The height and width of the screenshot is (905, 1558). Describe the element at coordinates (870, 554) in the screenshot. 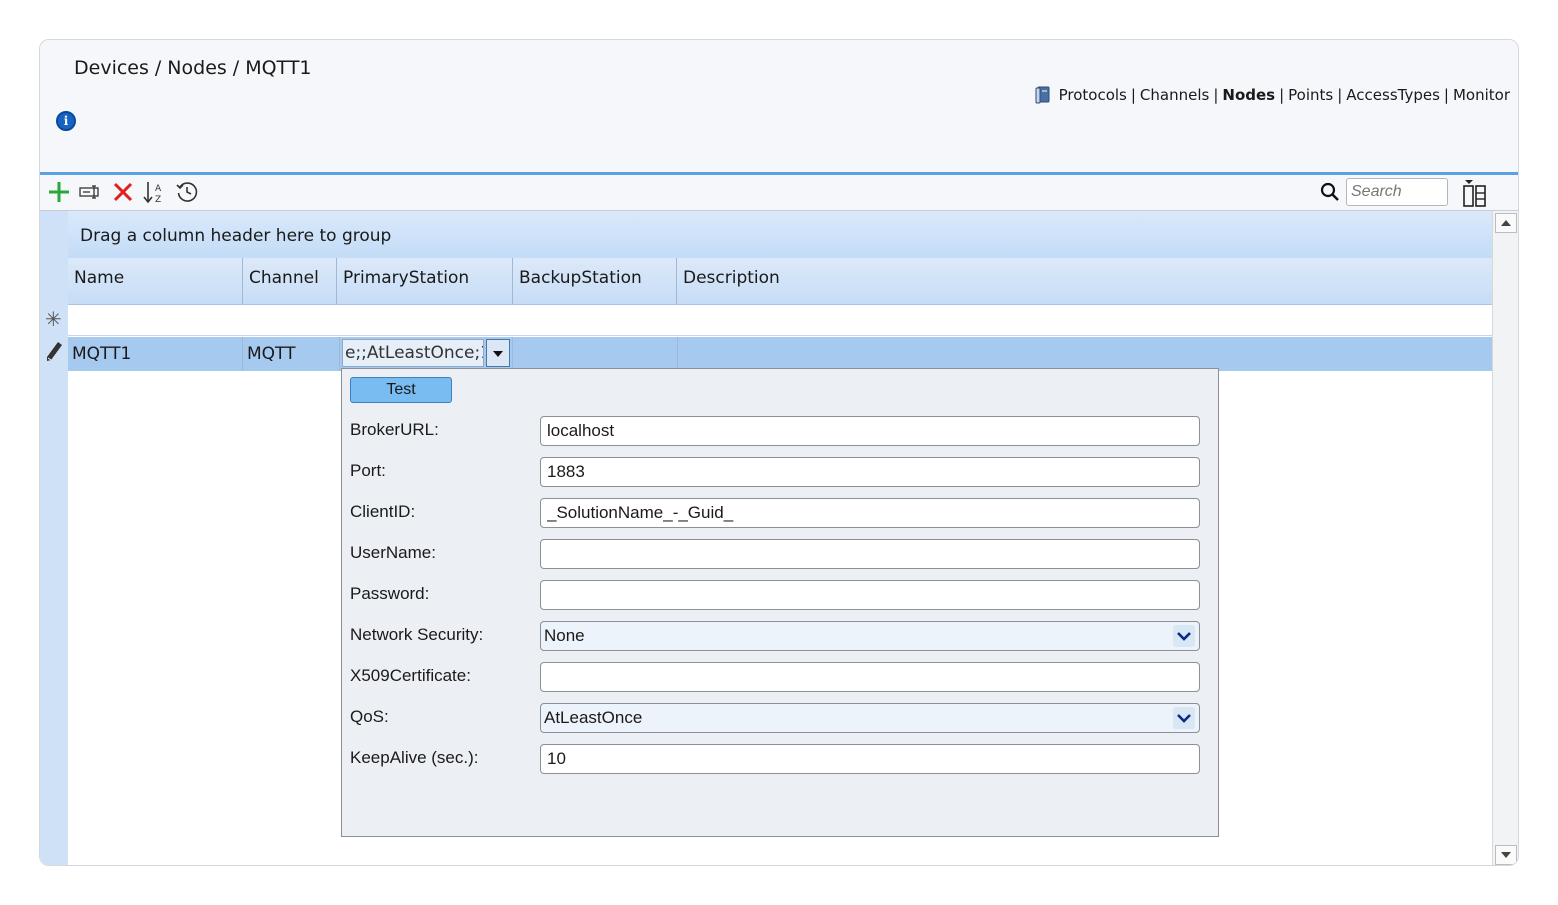

I see `username-input` at that location.